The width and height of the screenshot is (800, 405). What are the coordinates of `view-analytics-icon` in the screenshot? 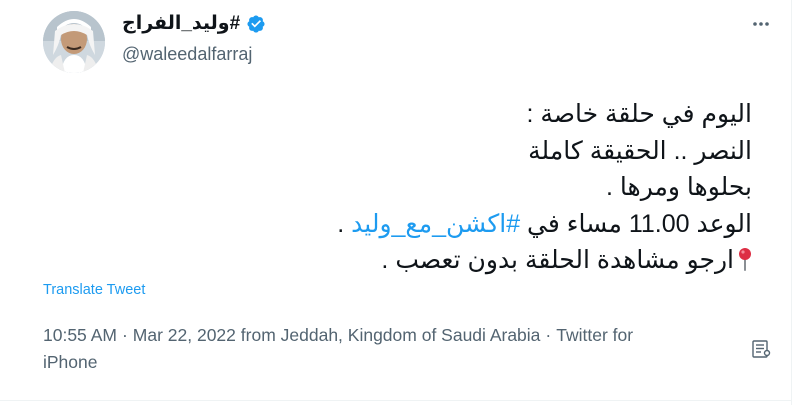 It's located at (761, 349).